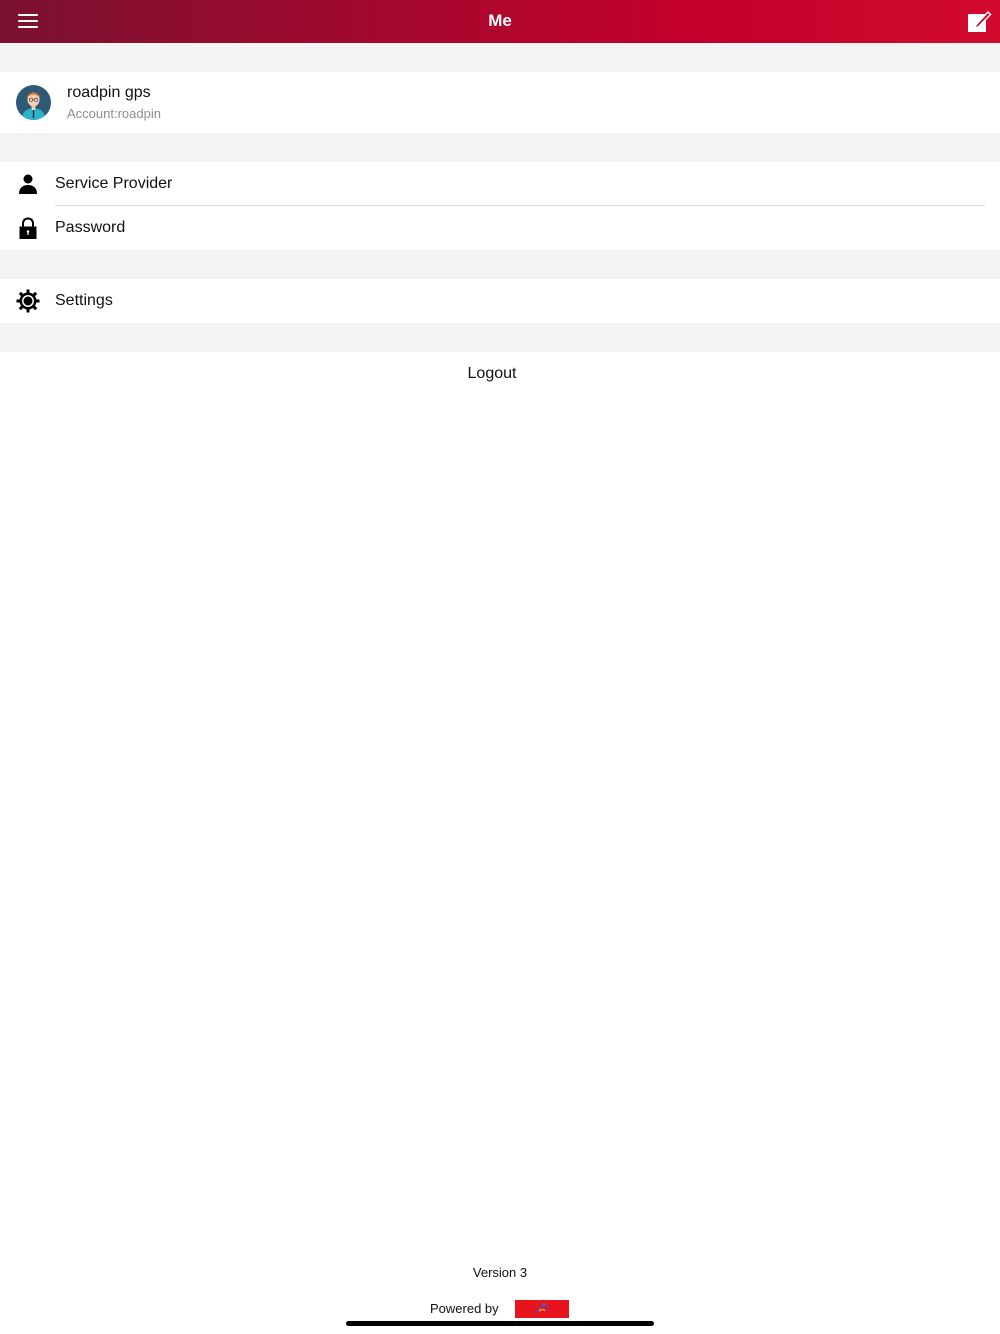  What do you see at coordinates (28, 184) in the screenshot?
I see `person-icon` at bounding box center [28, 184].